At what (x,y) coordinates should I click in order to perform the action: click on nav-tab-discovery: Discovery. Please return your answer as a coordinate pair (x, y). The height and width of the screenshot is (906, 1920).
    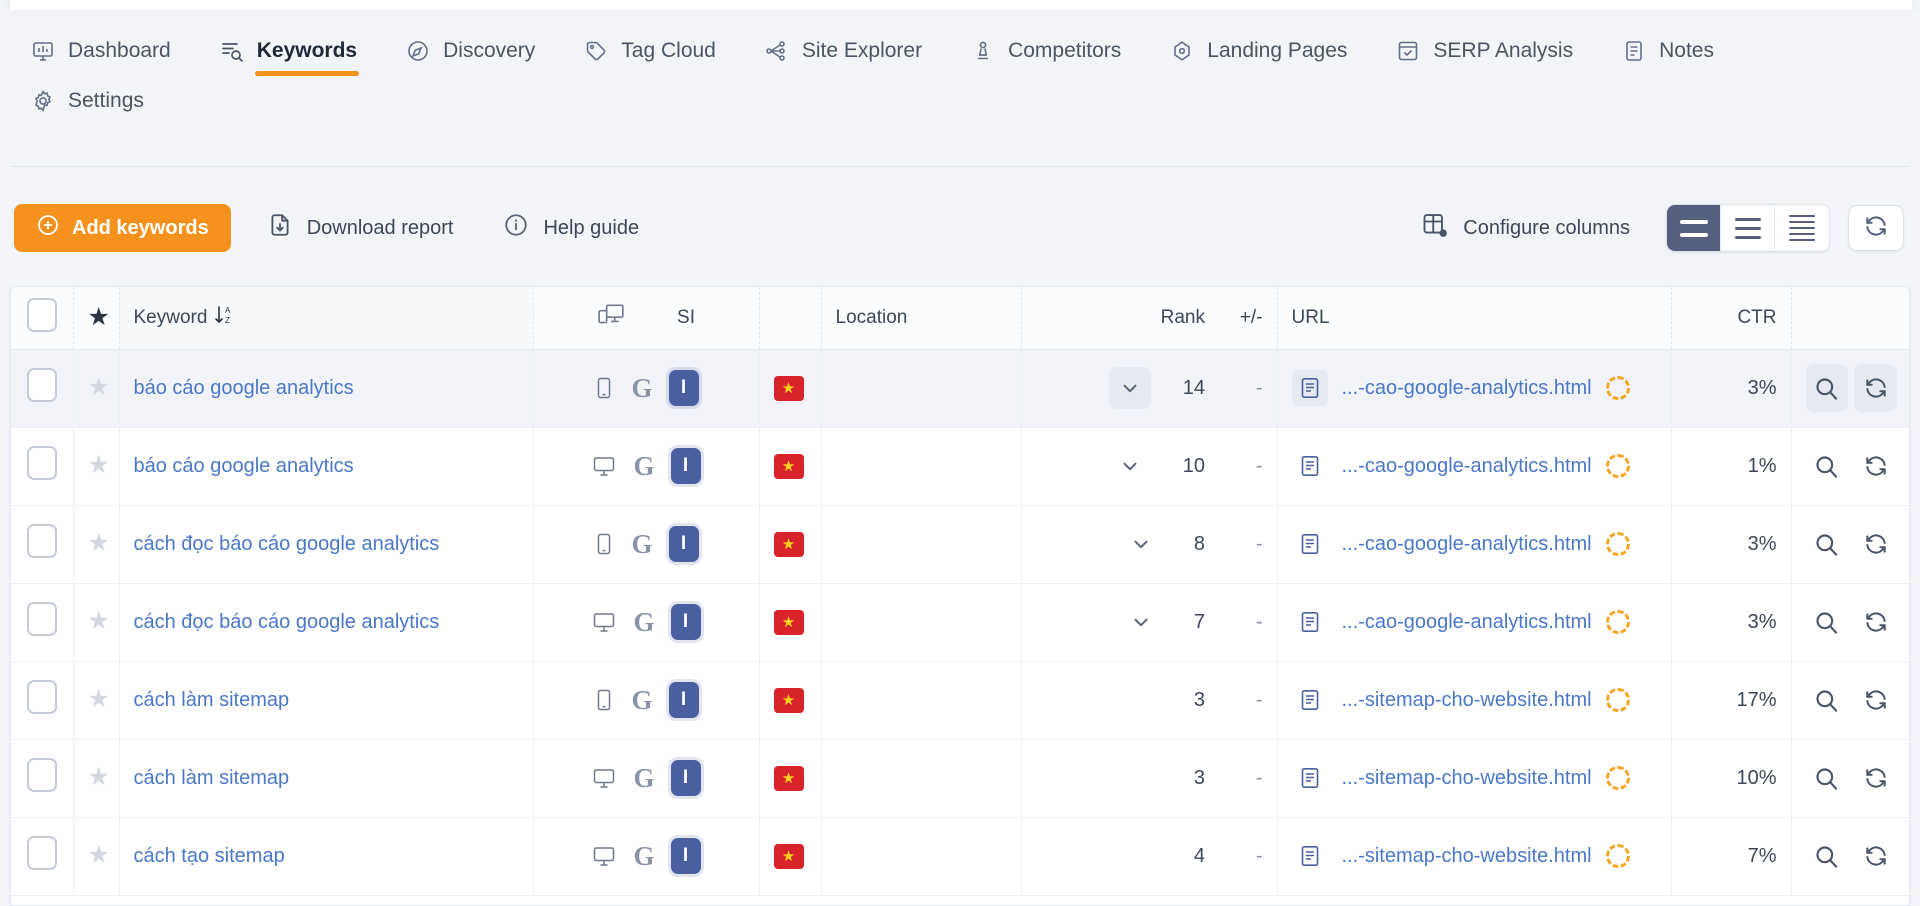
    Looking at the image, I should click on (470, 53).